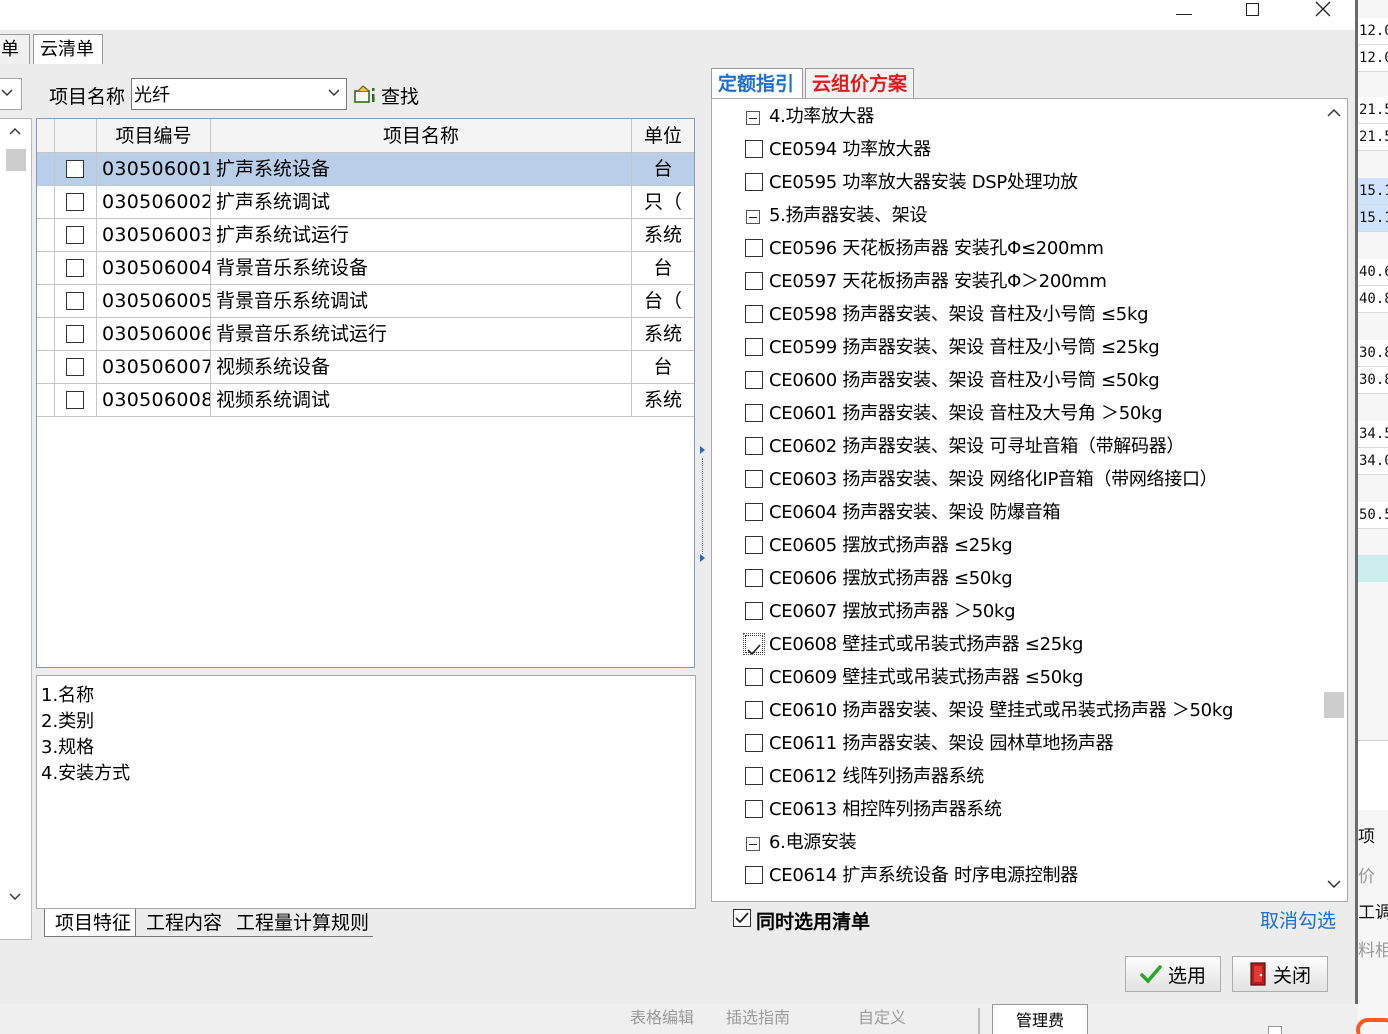 This screenshot has width=1388, height=1034. Describe the element at coordinates (68, 49) in the screenshot. I see `tab-cloud-bill: 云清单` at that location.